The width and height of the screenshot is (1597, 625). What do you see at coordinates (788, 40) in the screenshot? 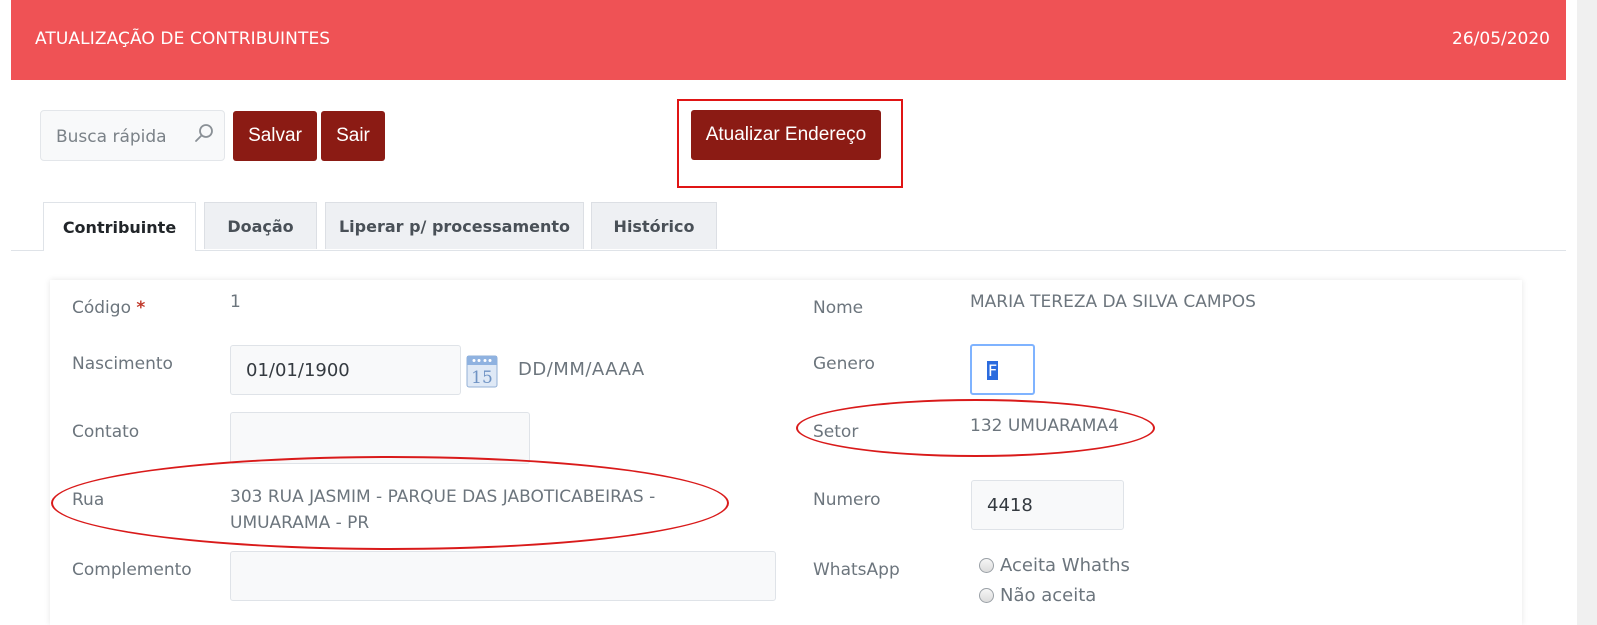
I see `app-header: ATUALIZAÇÃO DE CONTRIBUINTES 26/05/2020` at bounding box center [788, 40].